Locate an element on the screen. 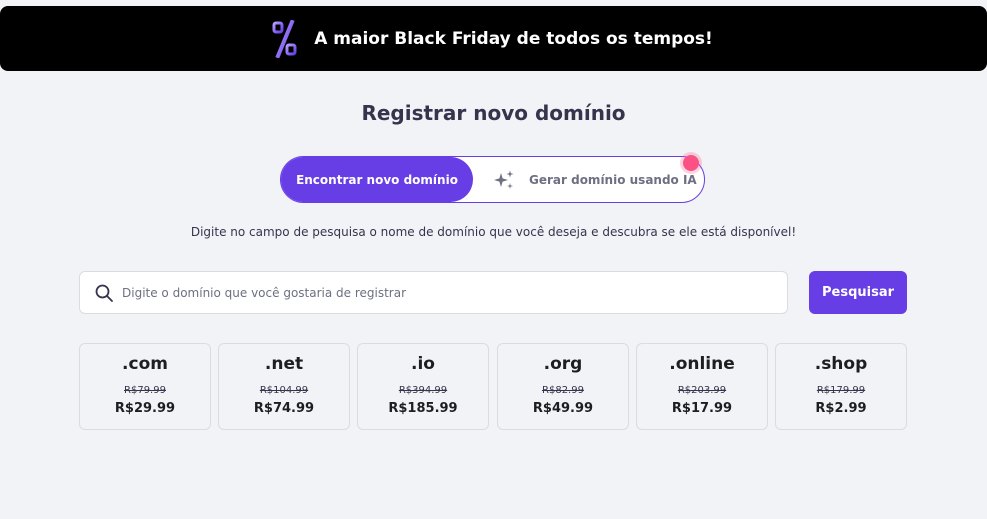 The image size is (987, 519). tld-card-io: .io R$394.99 R$185.99 is located at coordinates (423, 386).